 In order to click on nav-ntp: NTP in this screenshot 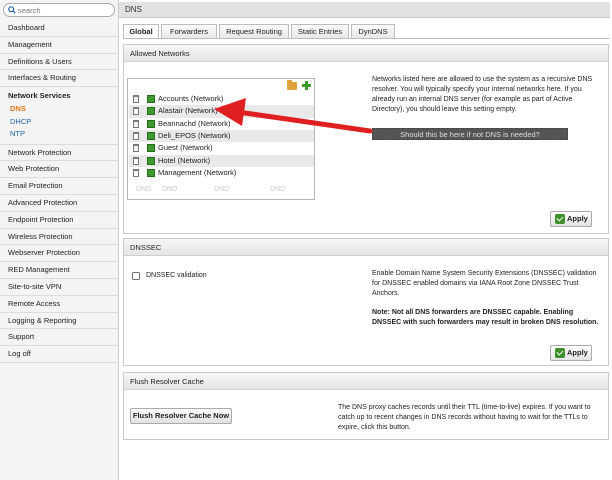, I will do `click(59, 134)`.